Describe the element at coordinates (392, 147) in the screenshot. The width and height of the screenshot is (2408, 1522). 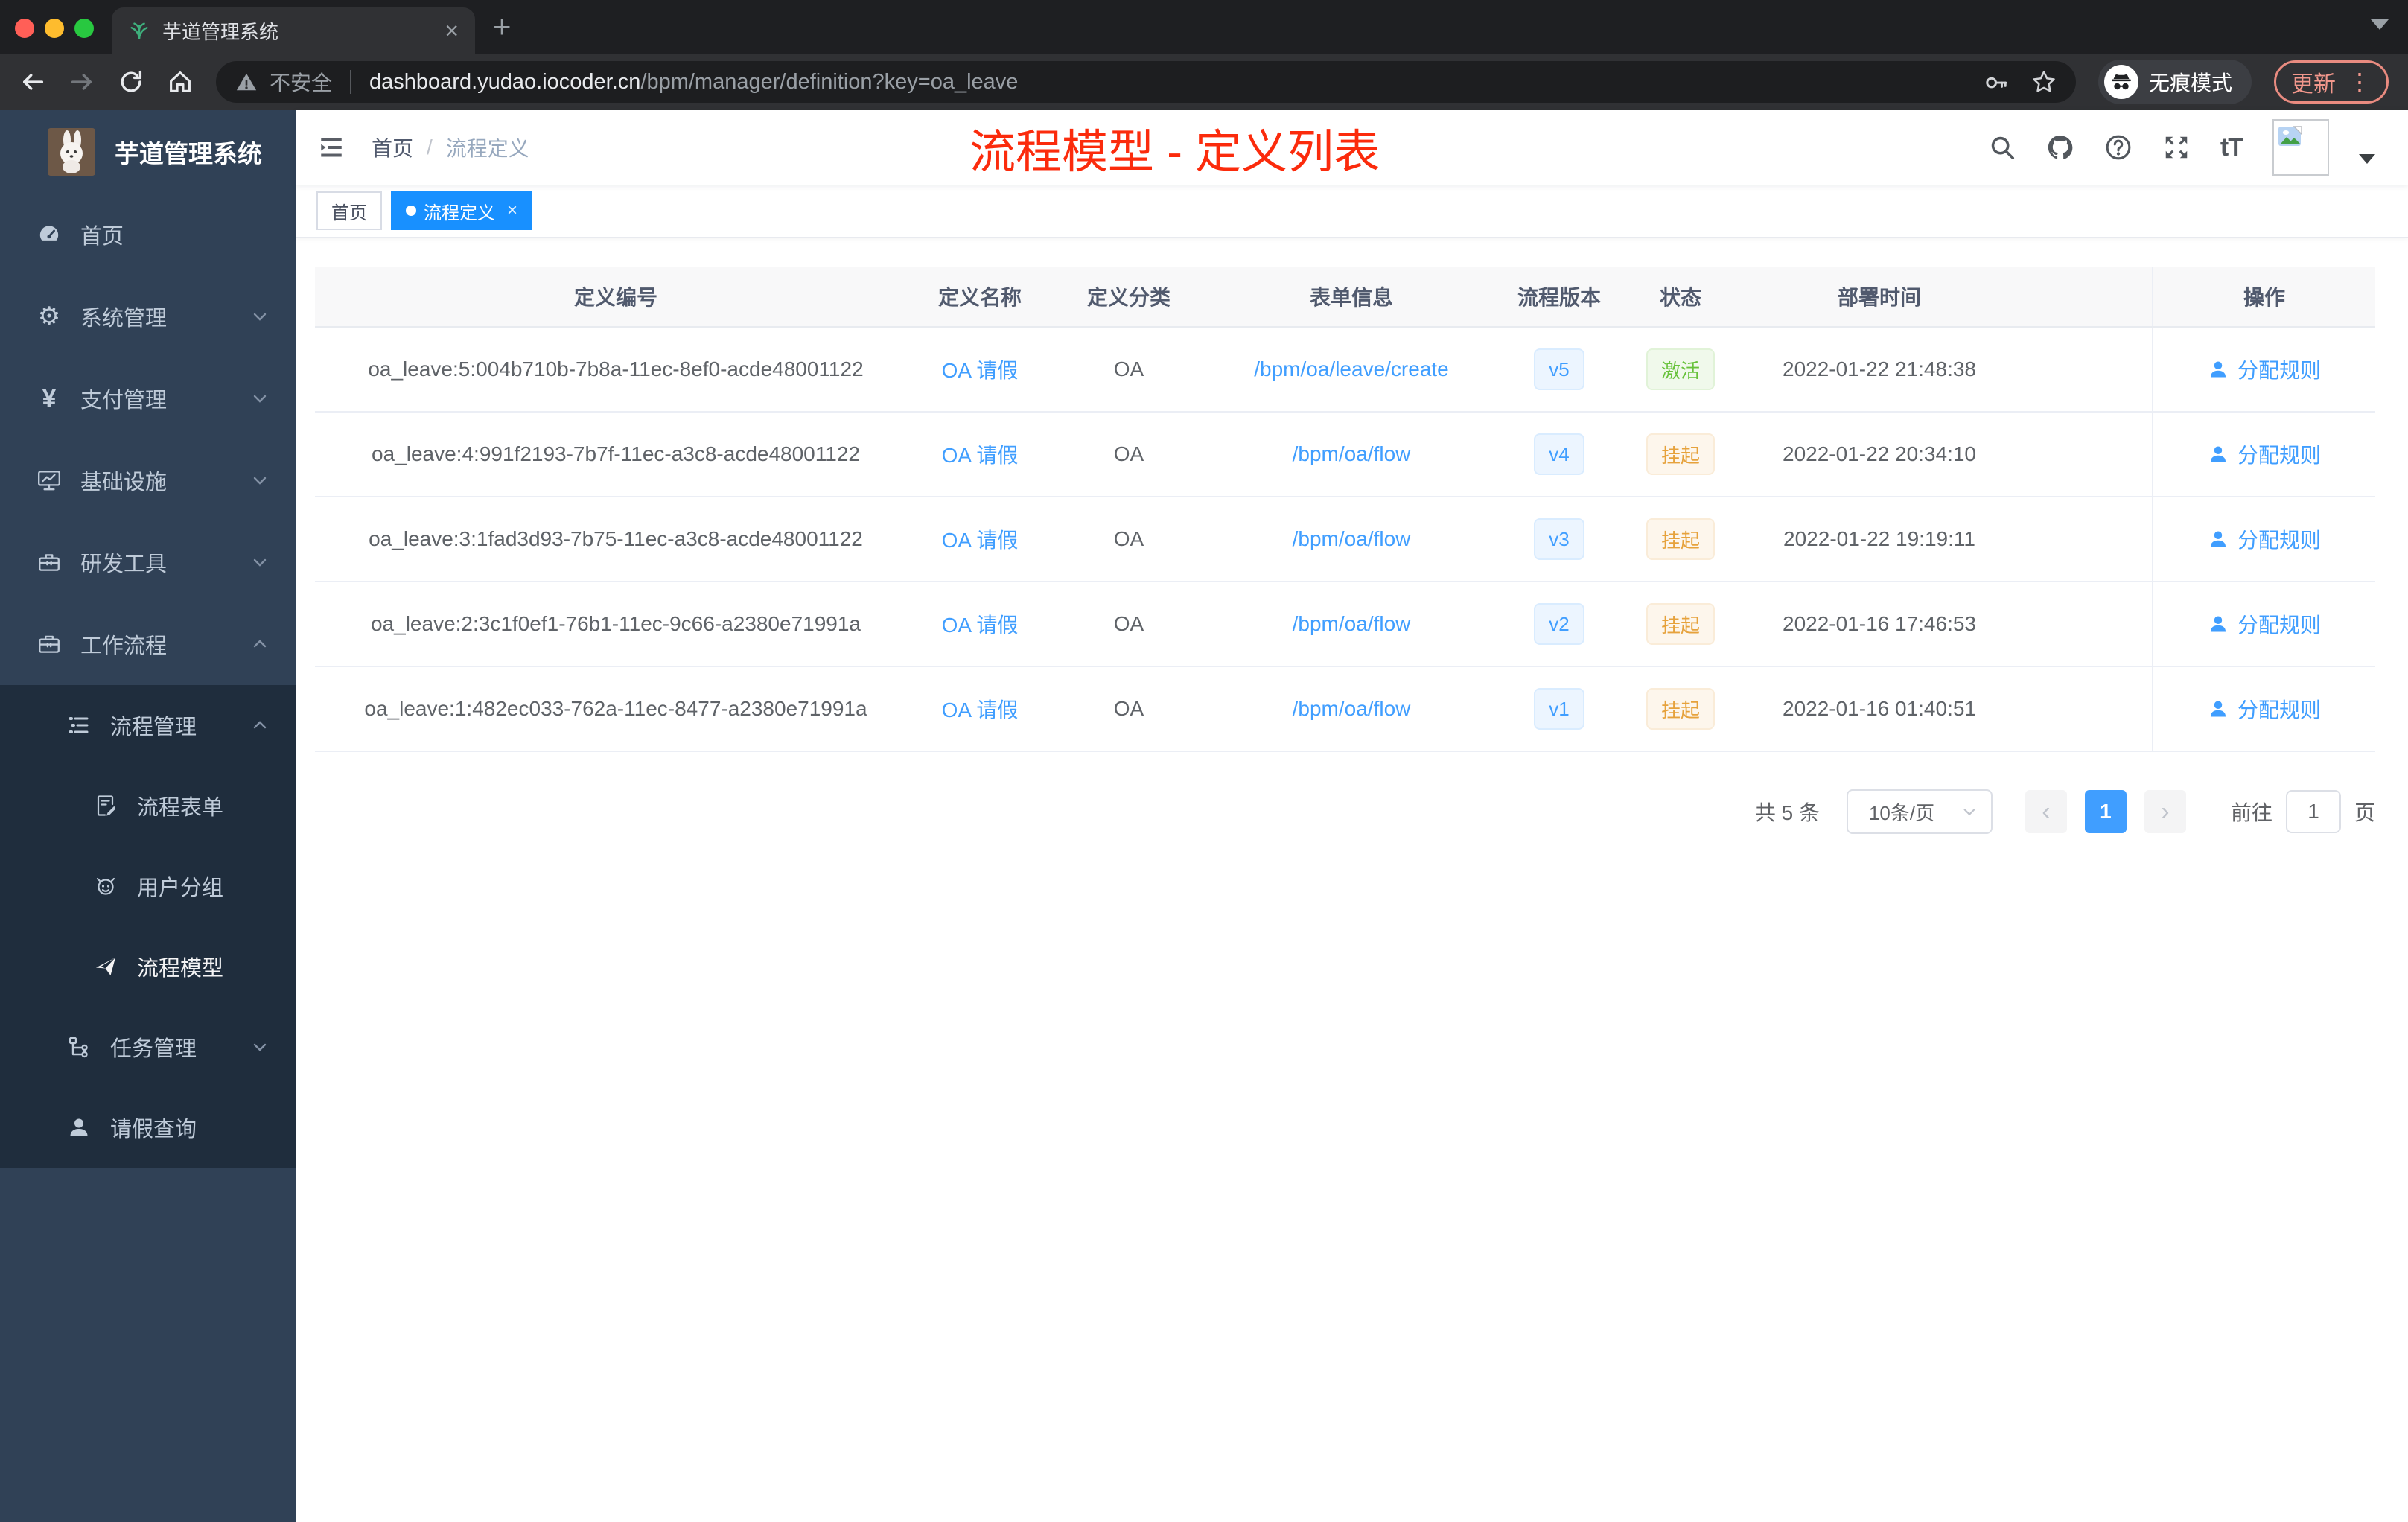
I see `breadcrumb-home: 首页` at that location.